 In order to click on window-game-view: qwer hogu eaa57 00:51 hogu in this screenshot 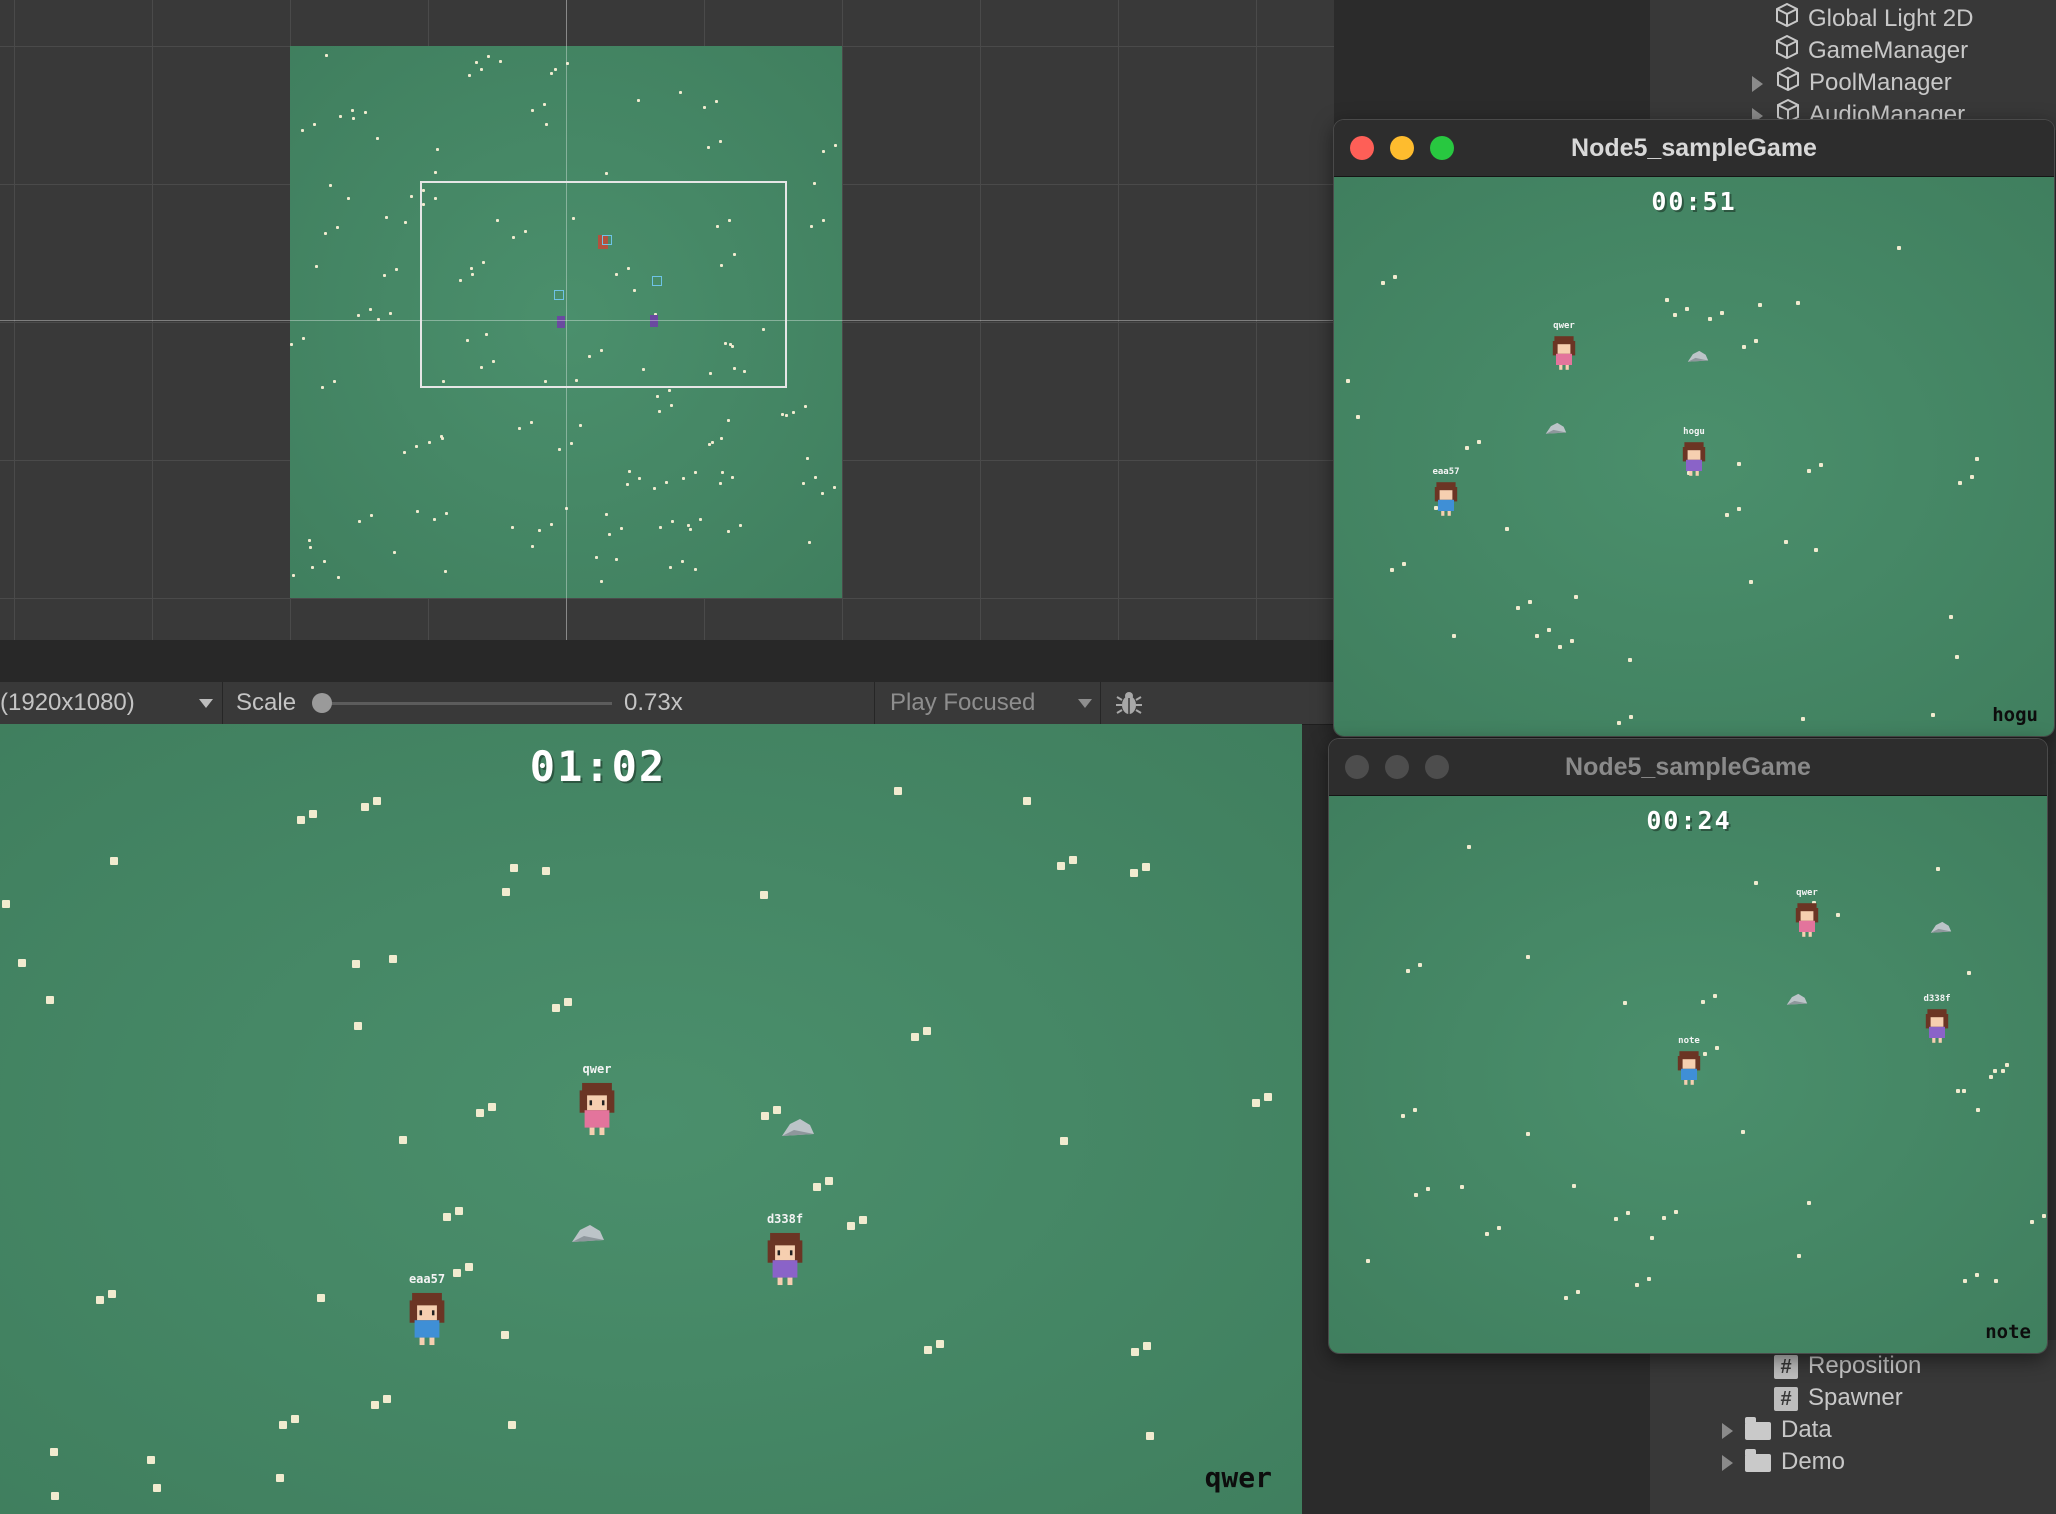, I will do `click(1694, 456)`.